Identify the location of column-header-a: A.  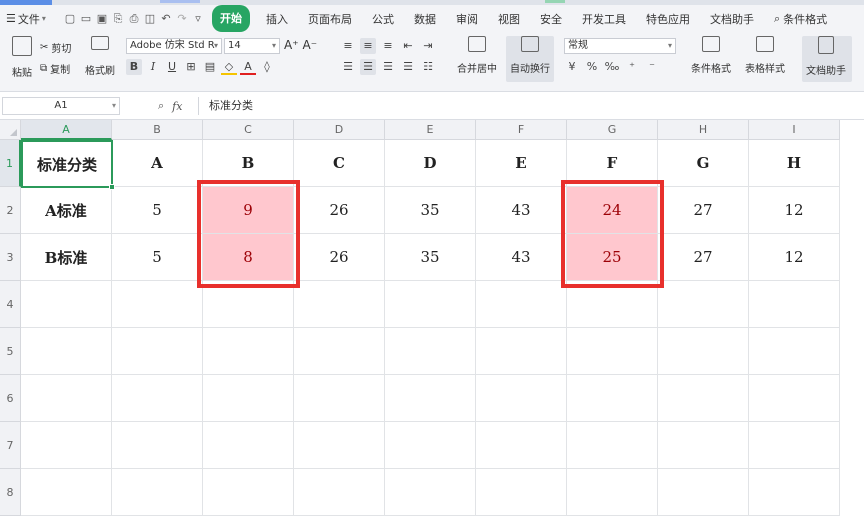
(66, 130).